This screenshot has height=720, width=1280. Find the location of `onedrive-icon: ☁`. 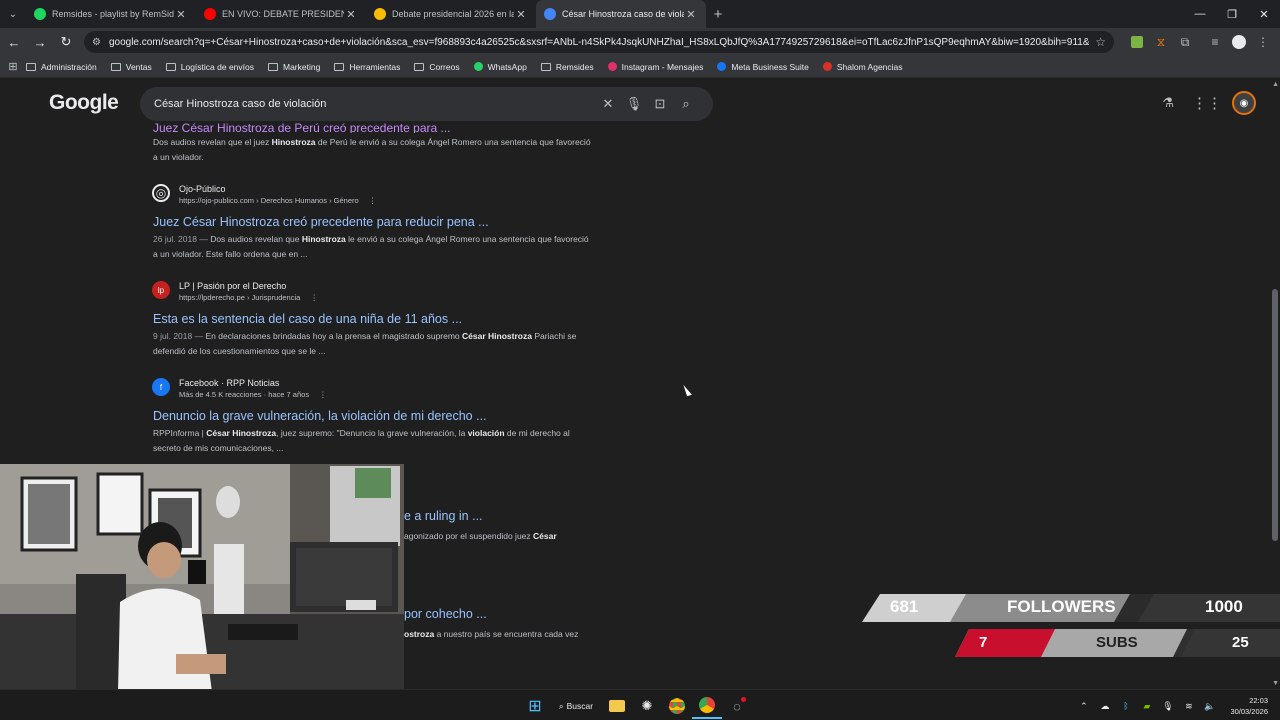

onedrive-icon: ☁ is located at coordinates (1104, 706).